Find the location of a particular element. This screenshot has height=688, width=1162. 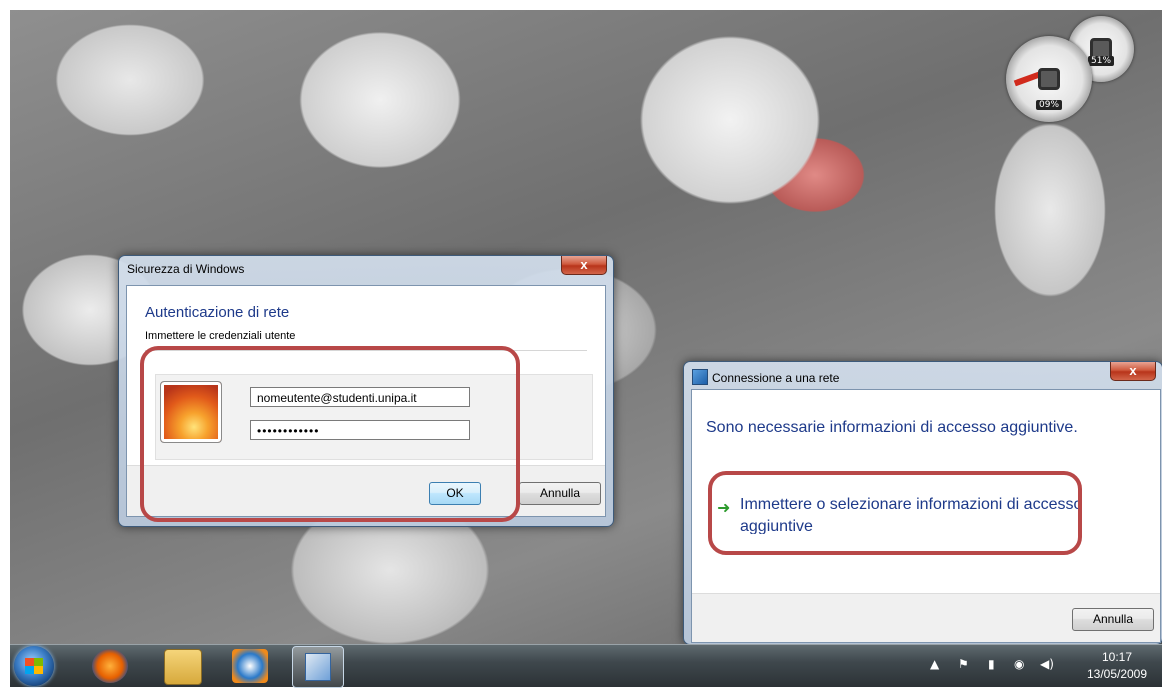

dialog-heading: Autenticazione di rete is located at coordinates (217, 312).